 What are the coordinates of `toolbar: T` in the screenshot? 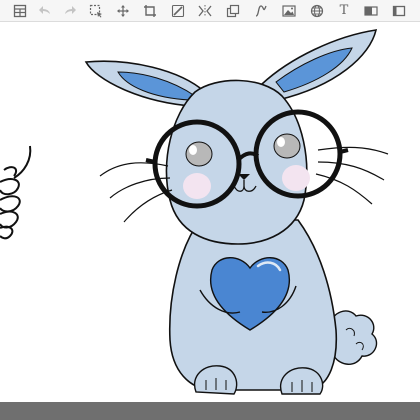 It's located at (210, 11).